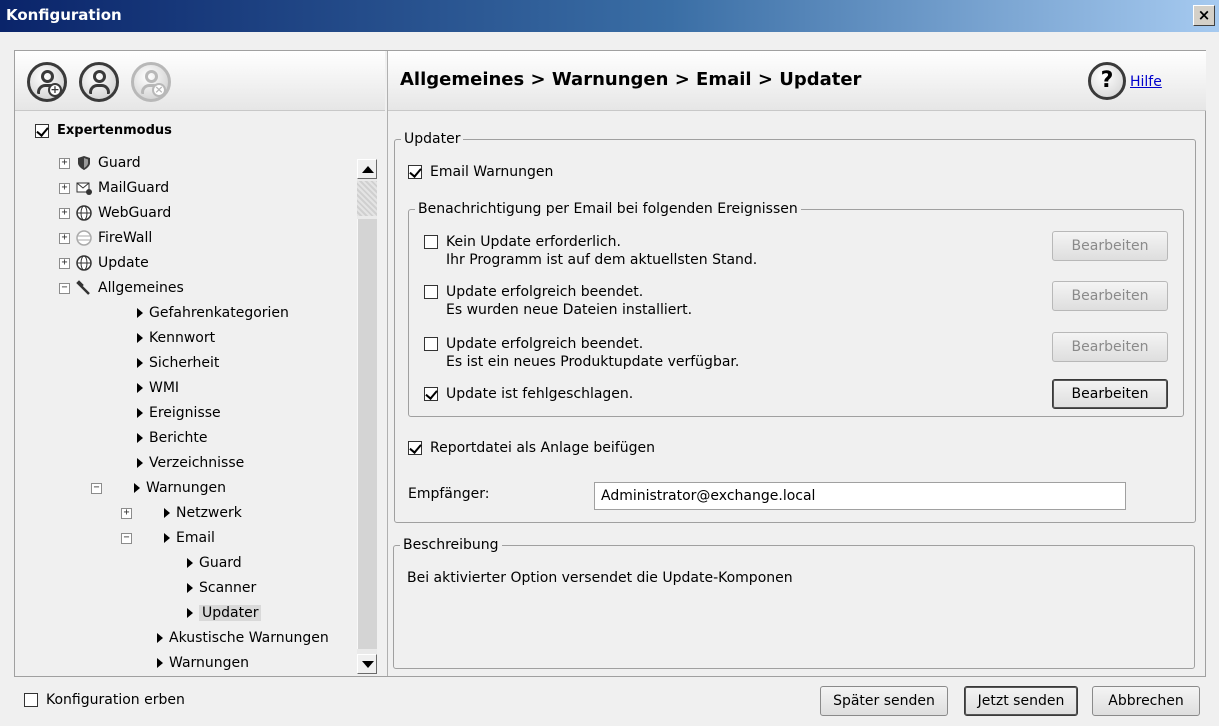 This screenshot has height=726, width=1219. Describe the element at coordinates (135, 213) in the screenshot. I see `tree-item-label: WebGuard` at that location.